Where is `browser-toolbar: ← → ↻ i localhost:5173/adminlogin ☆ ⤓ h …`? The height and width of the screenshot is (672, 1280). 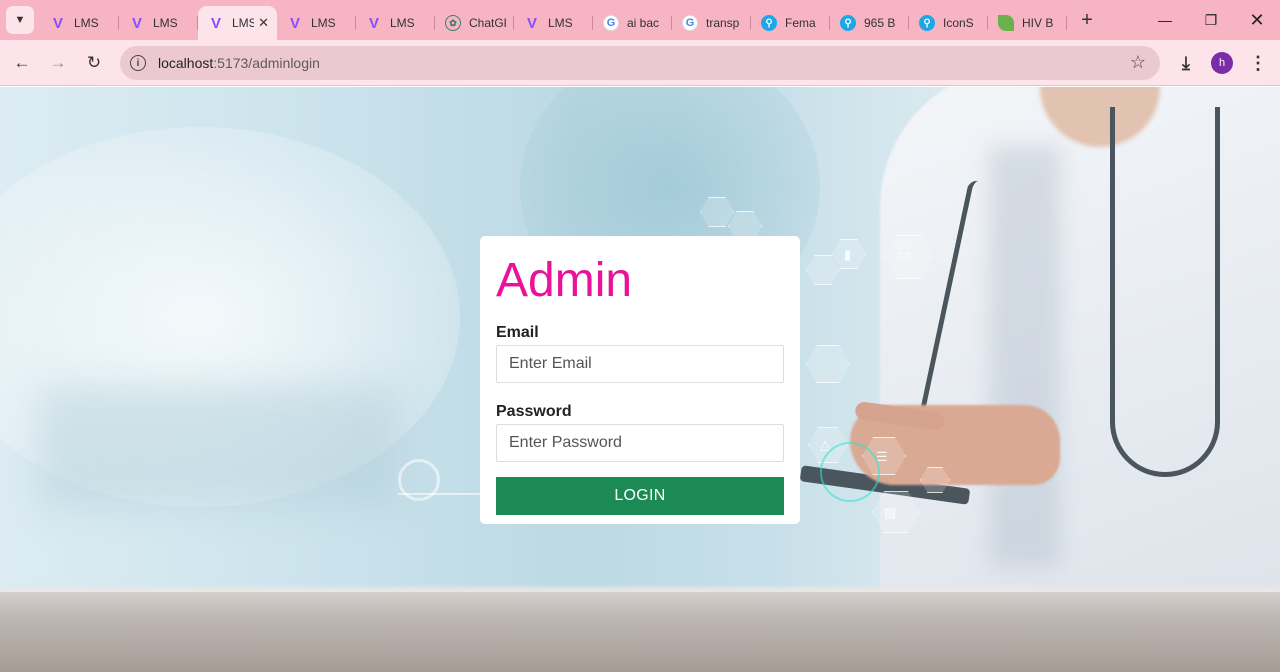 browser-toolbar: ← → ↻ i localhost:5173/adminlogin ☆ ⤓ h … is located at coordinates (640, 63).